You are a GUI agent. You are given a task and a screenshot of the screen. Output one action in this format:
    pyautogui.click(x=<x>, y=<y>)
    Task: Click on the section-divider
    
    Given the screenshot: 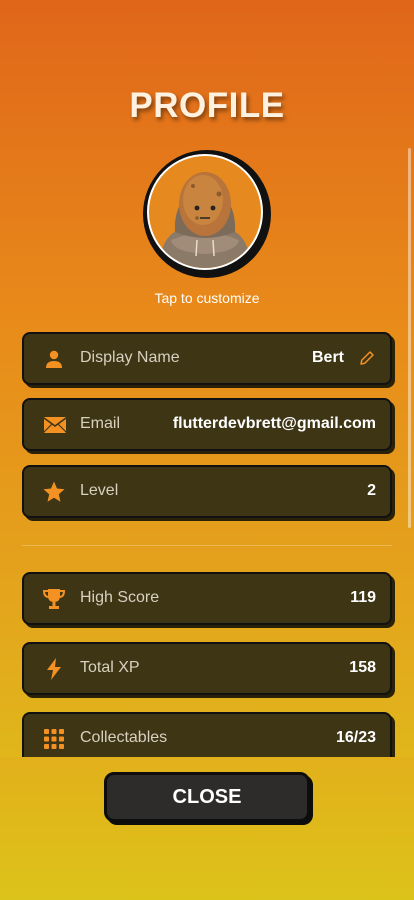 What is the action you would take?
    pyautogui.click(x=207, y=545)
    